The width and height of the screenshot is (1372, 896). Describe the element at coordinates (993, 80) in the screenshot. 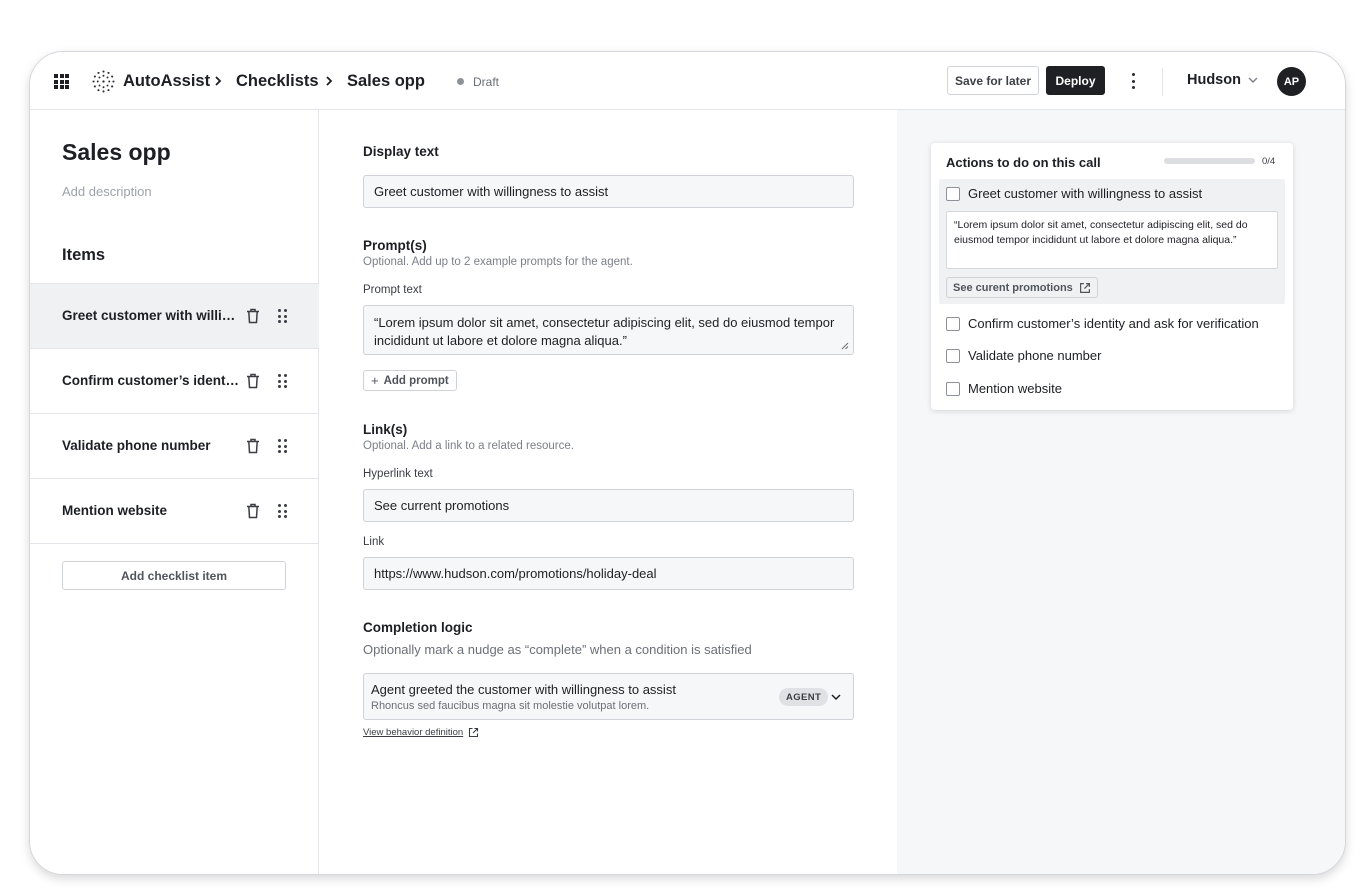

I see `save-for-later-button: Save for later` at that location.